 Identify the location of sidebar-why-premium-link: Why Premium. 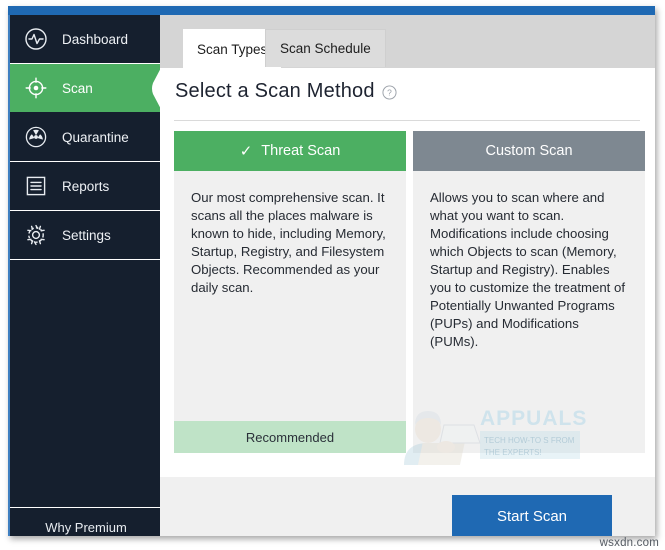
(86, 522).